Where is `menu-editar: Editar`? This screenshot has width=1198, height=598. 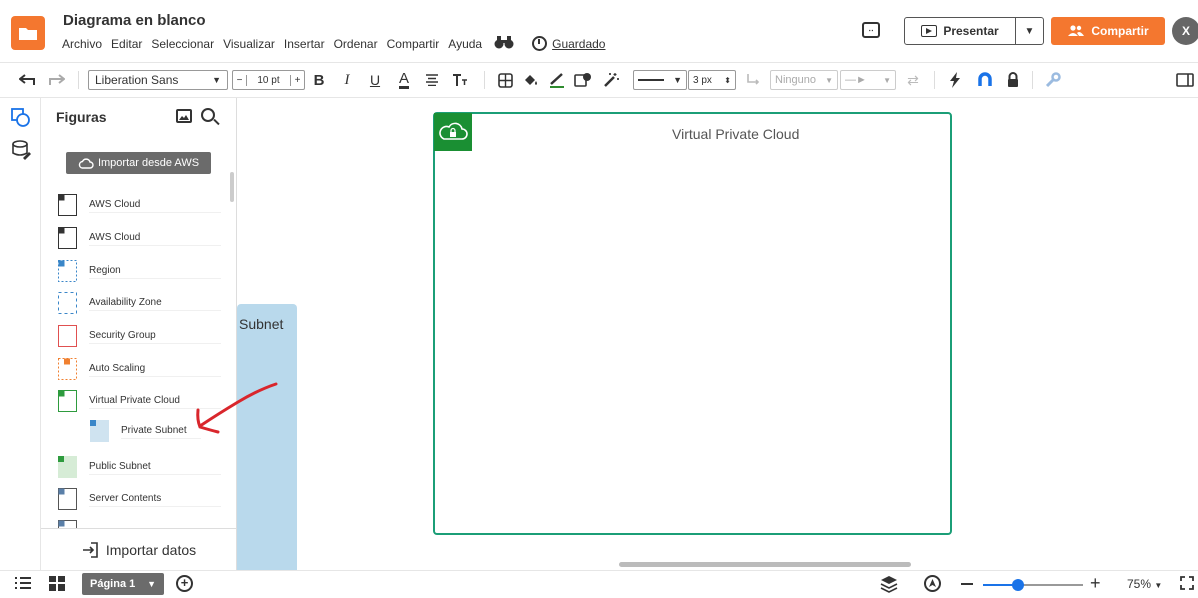
menu-editar: Editar is located at coordinates (126, 44).